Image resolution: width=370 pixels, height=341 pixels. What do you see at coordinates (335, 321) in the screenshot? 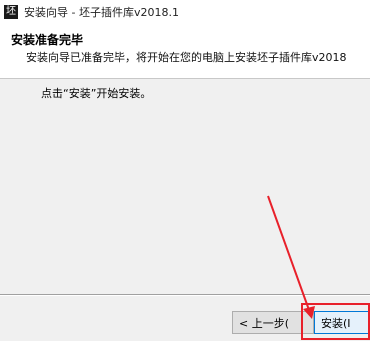
I see `annotation-highlight-box` at bounding box center [335, 321].